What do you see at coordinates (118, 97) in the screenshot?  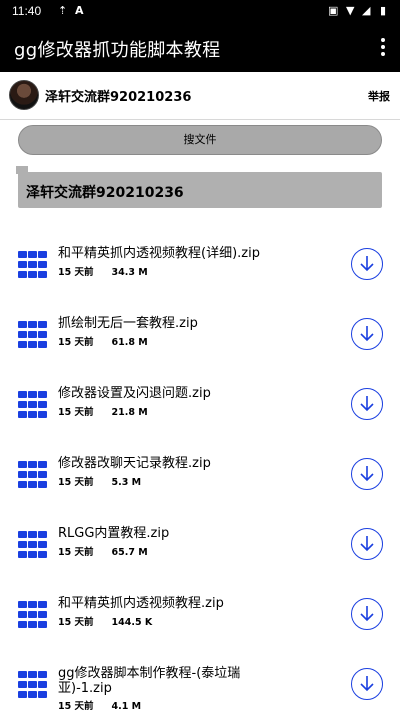 I see `username: 泽轩交流群920210236` at bounding box center [118, 97].